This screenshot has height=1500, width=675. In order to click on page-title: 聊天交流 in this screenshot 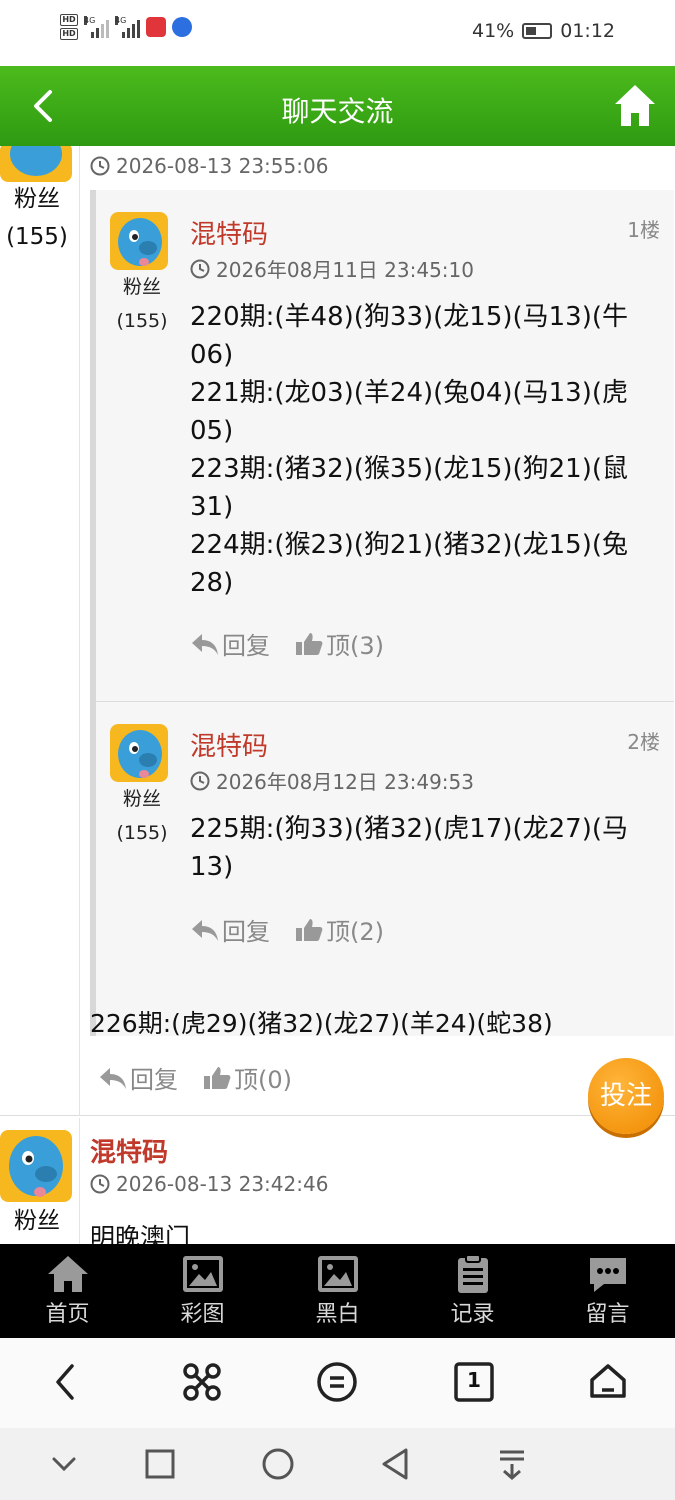, I will do `click(337, 111)`.